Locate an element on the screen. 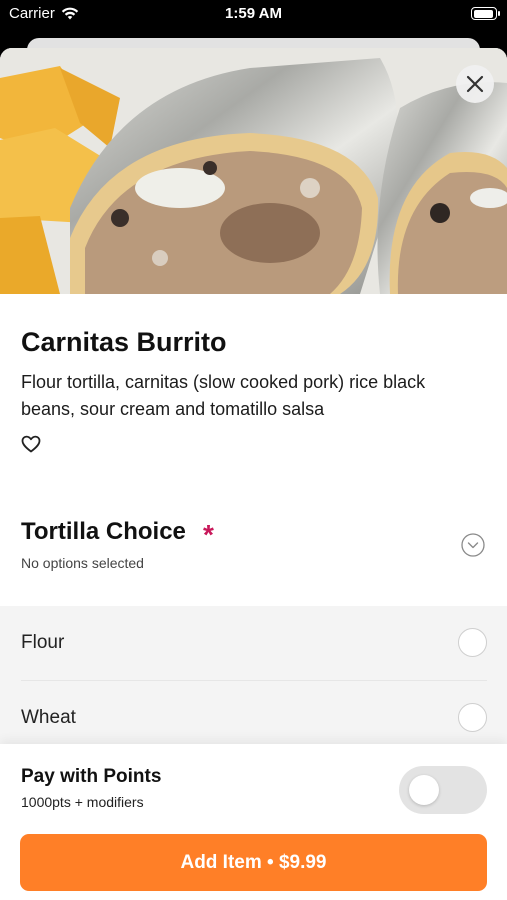 This screenshot has width=507, height=900. pay-with-points-toggle is located at coordinates (443, 790).